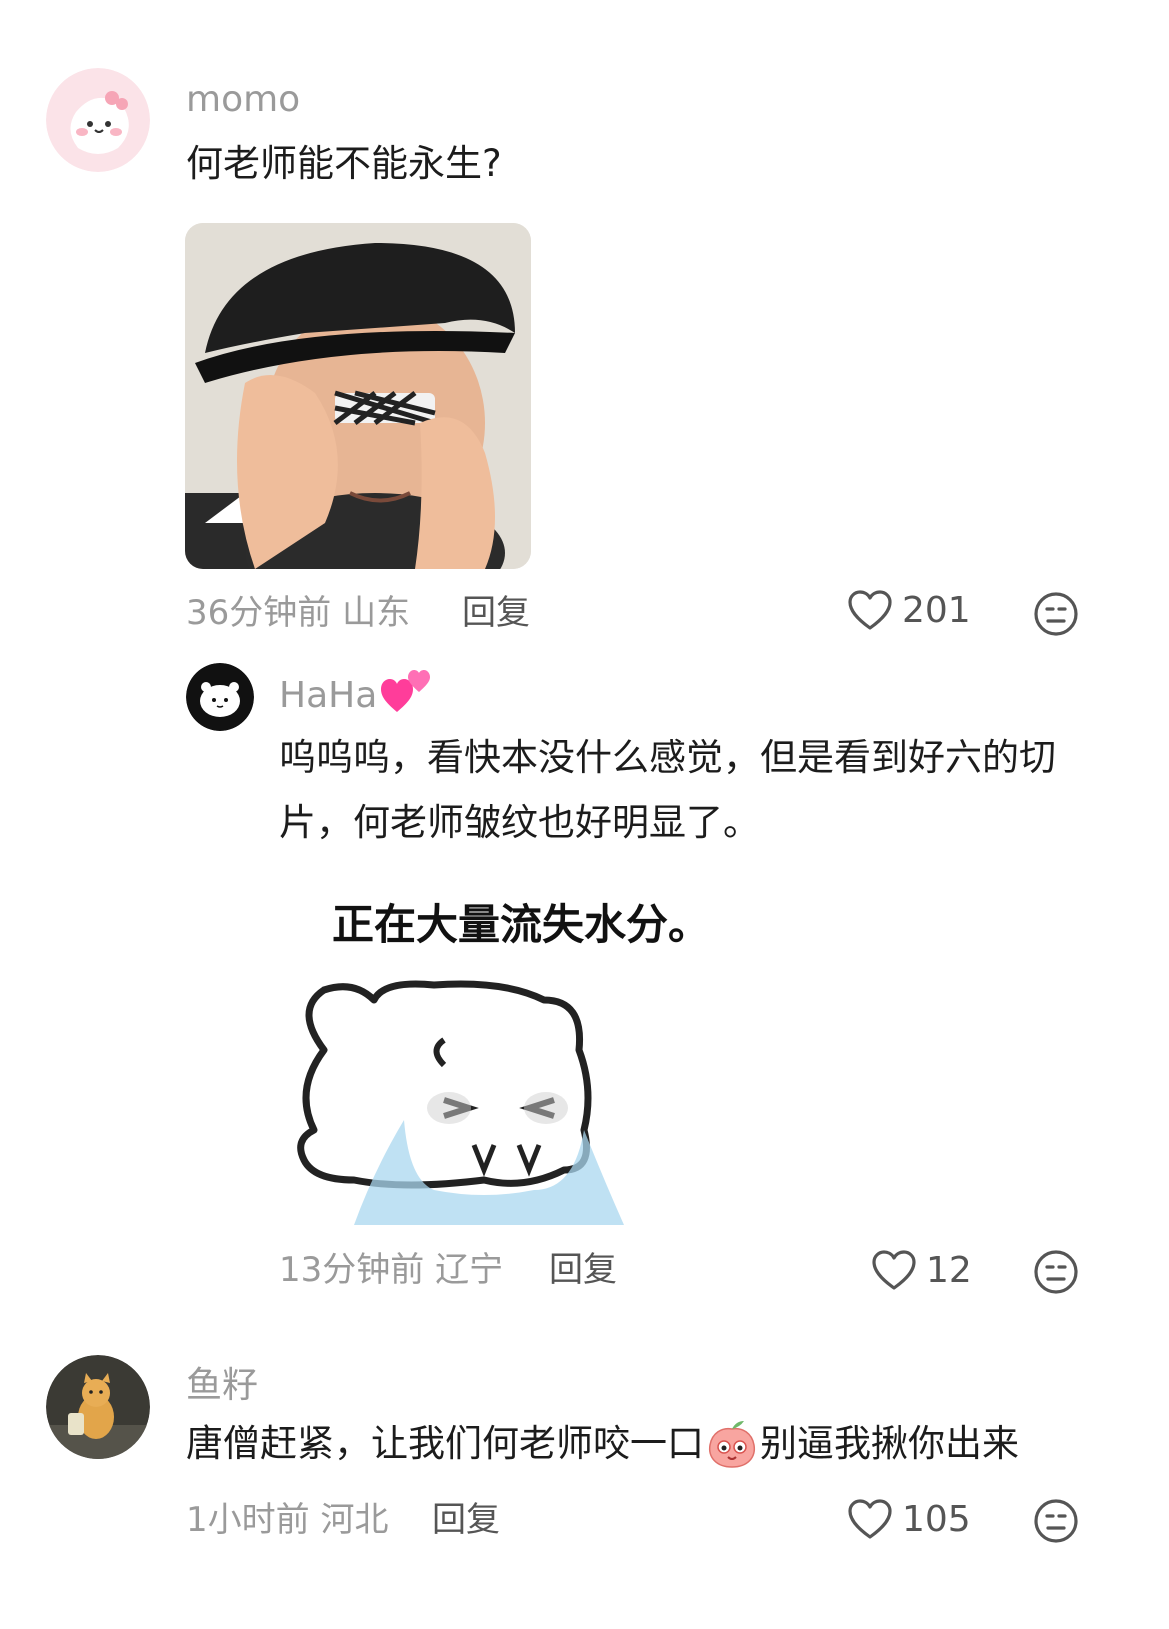 This screenshot has width=1169, height=1629. What do you see at coordinates (328, 695) in the screenshot?
I see `username-text: HaHa` at bounding box center [328, 695].